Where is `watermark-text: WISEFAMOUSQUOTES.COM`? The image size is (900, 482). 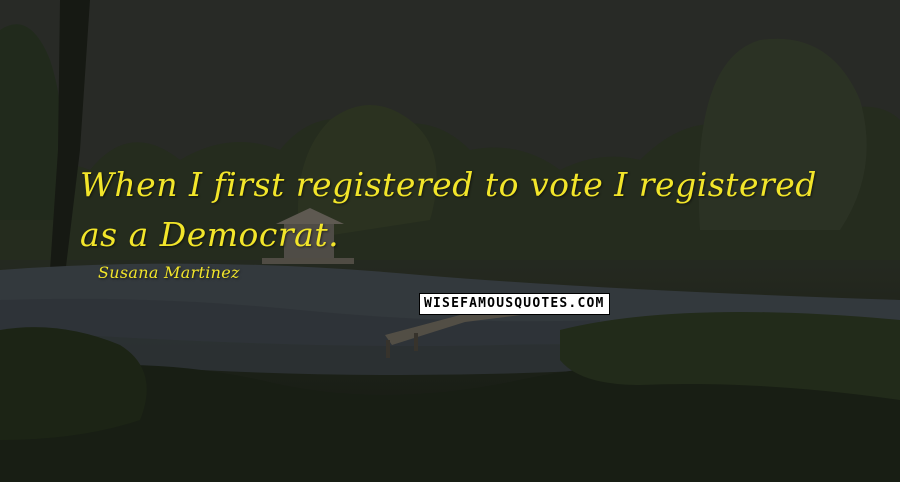
watermark-text: WISEFAMOUSQUOTES.COM is located at coordinates (514, 303).